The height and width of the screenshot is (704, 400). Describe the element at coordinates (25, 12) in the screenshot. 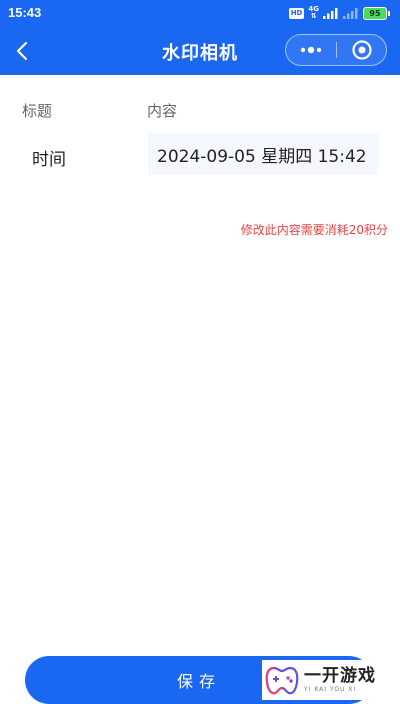

I see `status-time: 15:43` at that location.